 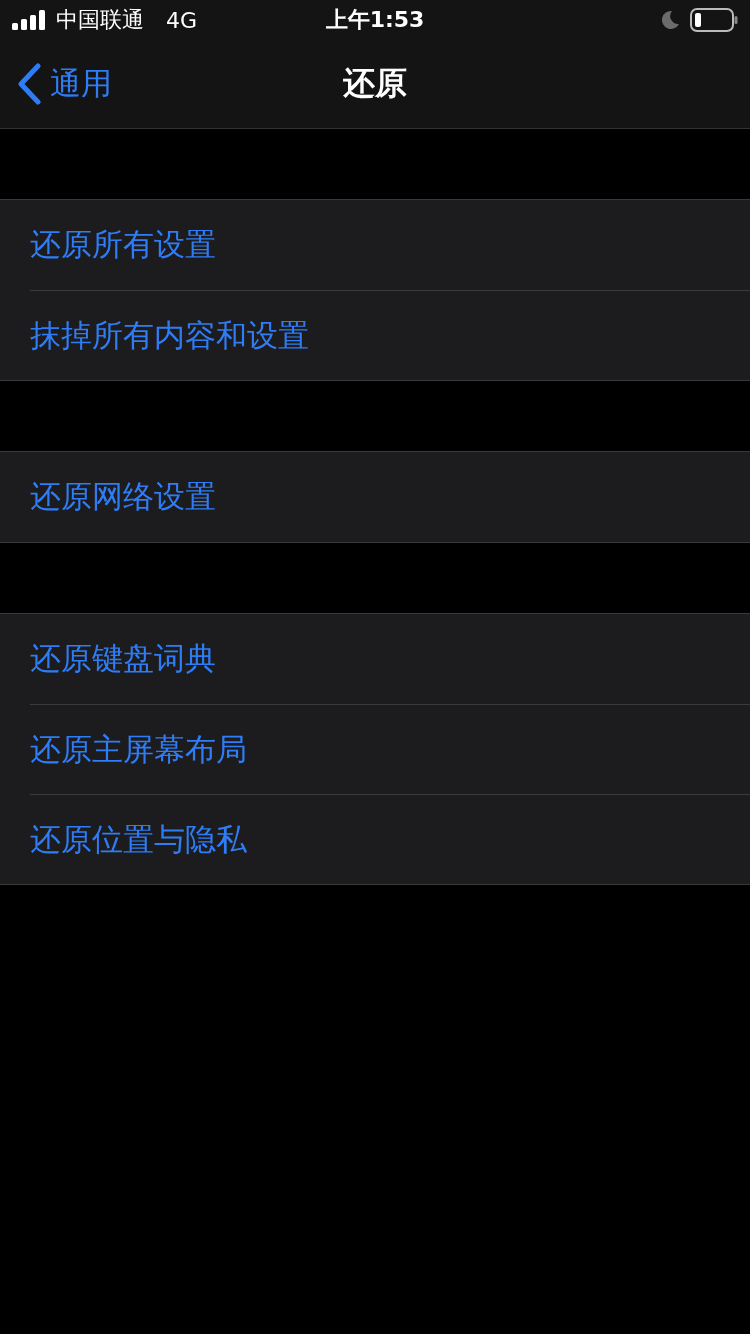 What do you see at coordinates (390, 335) in the screenshot?
I see `reset-option: 抹掉所有内容和设置` at bounding box center [390, 335].